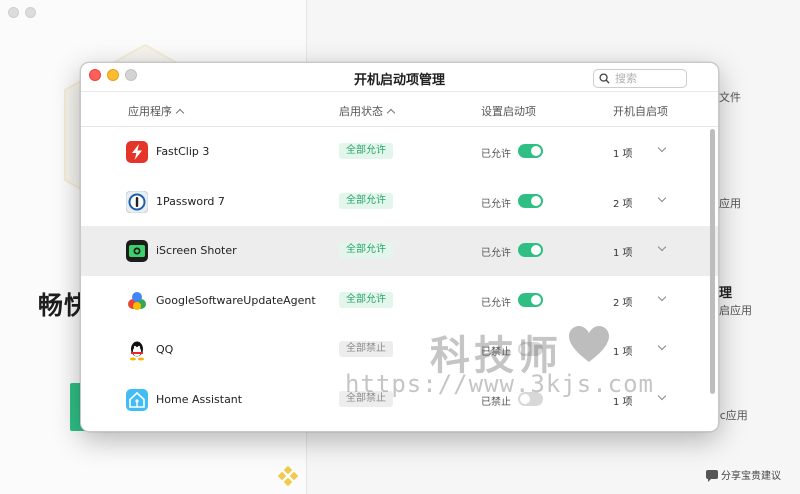 The image size is (800, 494). What do you see at coordinates (137, 201) in the screenshot?
I see `onepassword-icon` at bounding box center [137, 201].